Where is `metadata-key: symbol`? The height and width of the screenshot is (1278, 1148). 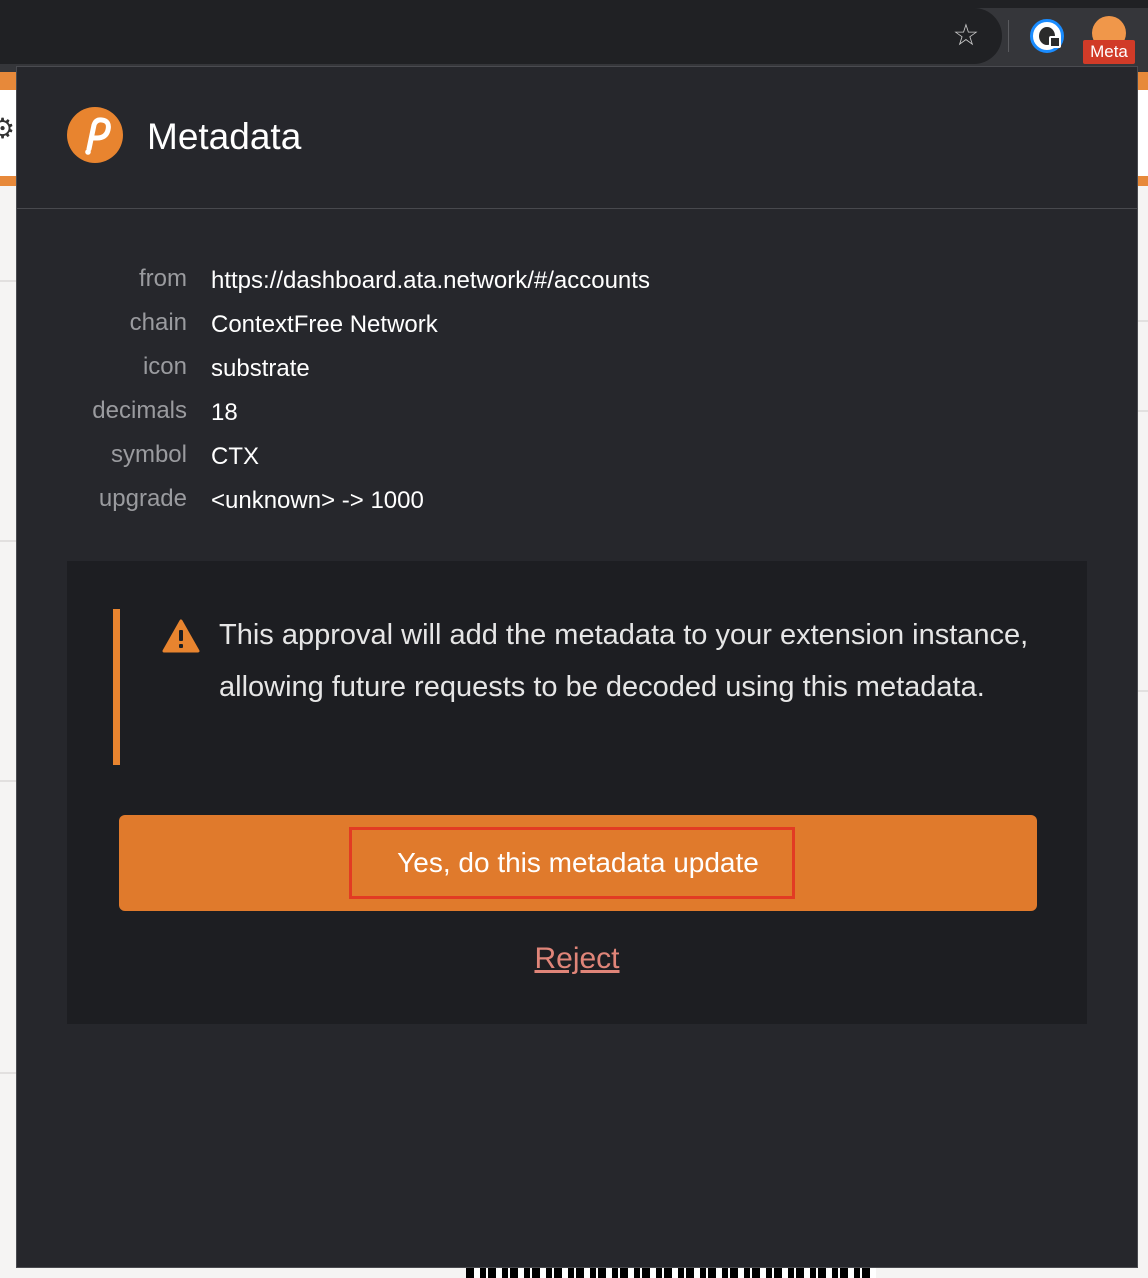
metadata-key: symbol is located at coordinates (148, 454).